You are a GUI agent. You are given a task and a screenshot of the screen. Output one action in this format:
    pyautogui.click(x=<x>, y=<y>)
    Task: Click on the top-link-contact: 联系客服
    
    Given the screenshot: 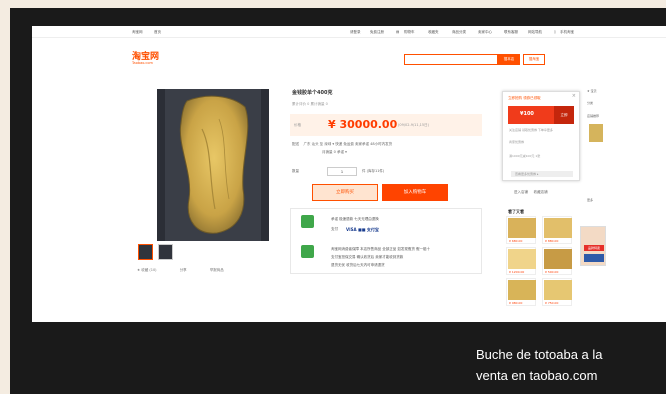 What is the action you would take?
    pyautogui.click(x=511, y=32)
    